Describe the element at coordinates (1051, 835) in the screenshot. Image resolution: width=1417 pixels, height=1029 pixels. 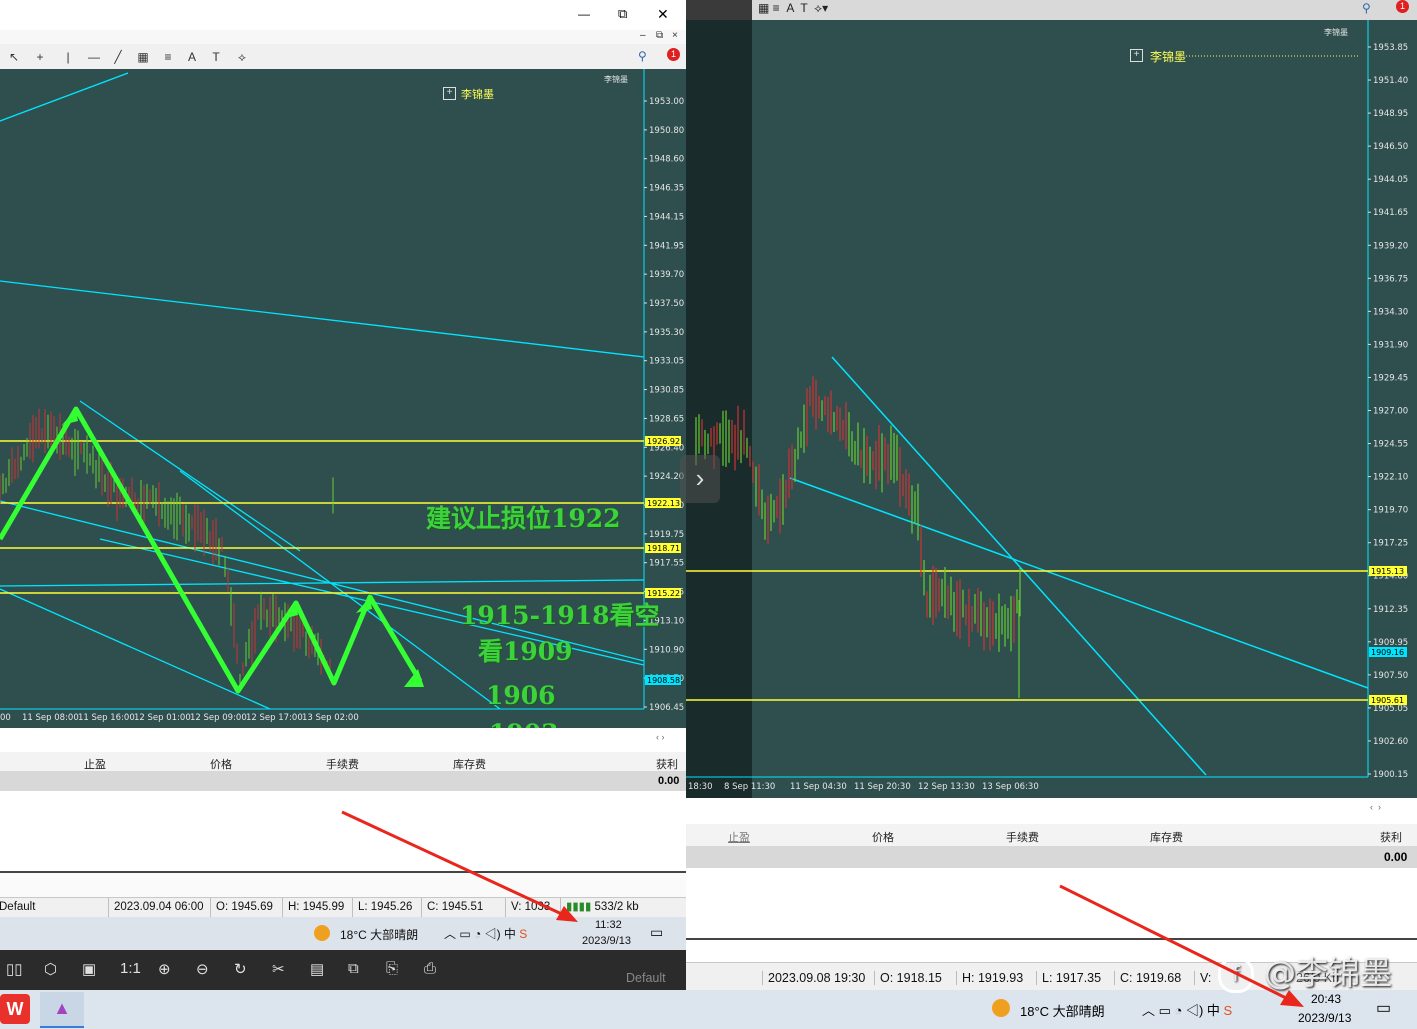
I see `right-trade-table-header: 止盈 价格 手续费 库存费 获利` at that location.